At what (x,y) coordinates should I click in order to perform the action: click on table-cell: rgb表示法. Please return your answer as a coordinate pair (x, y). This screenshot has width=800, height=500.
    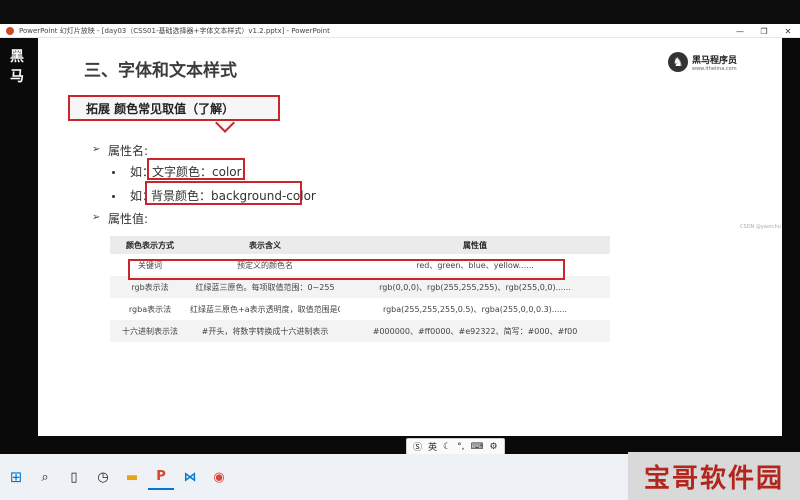
    Looking at the image, I should click on (150, 287).